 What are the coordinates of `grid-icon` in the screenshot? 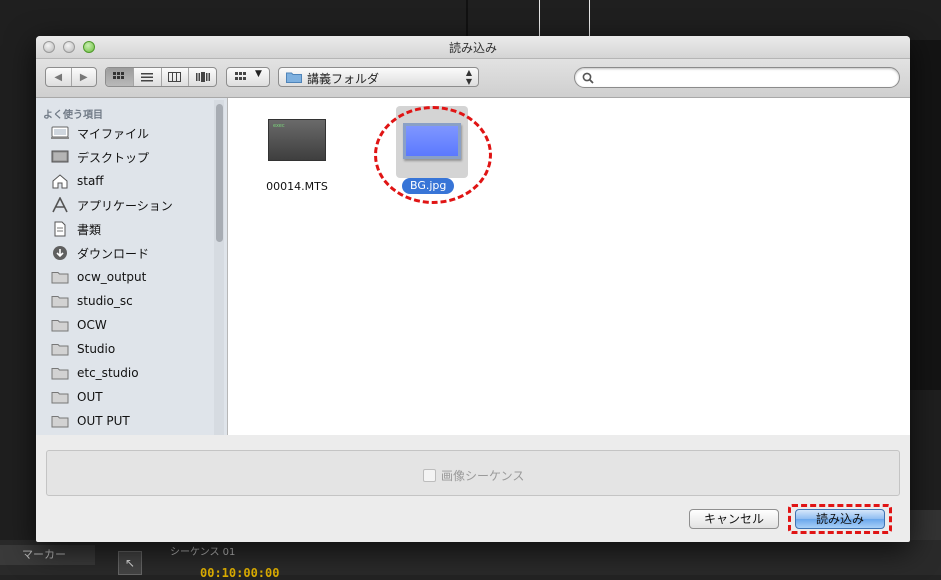 It's located at (119, 75).